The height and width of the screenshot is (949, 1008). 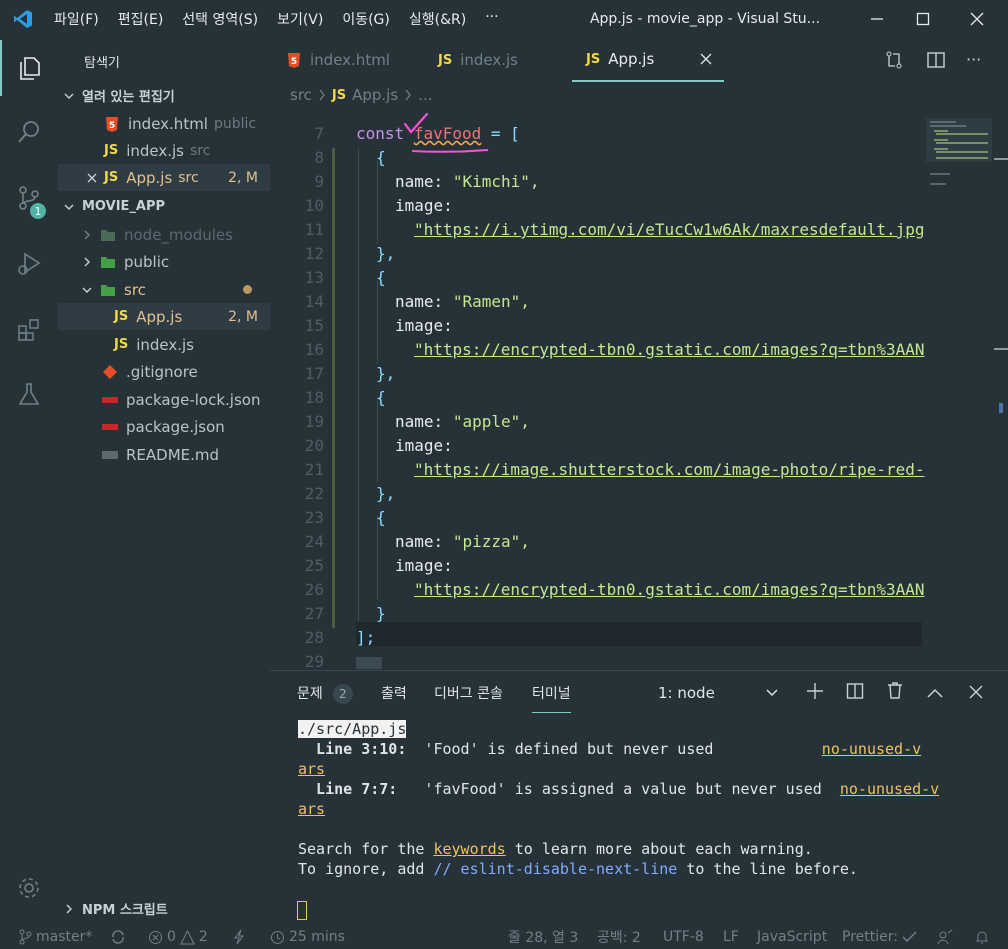 I want to click on tab-output: 출력, so click(x=394, y=693).